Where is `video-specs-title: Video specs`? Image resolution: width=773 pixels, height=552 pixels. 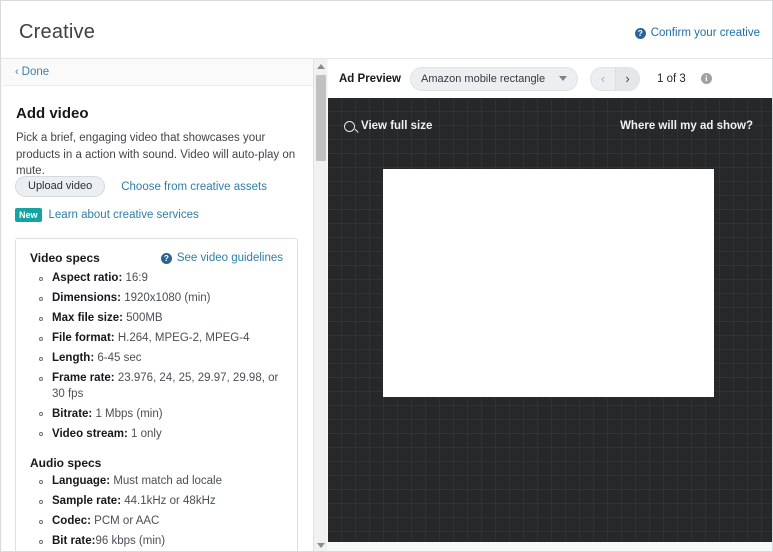
video-specs-title: Video specs is located at coordinates (65, 258).